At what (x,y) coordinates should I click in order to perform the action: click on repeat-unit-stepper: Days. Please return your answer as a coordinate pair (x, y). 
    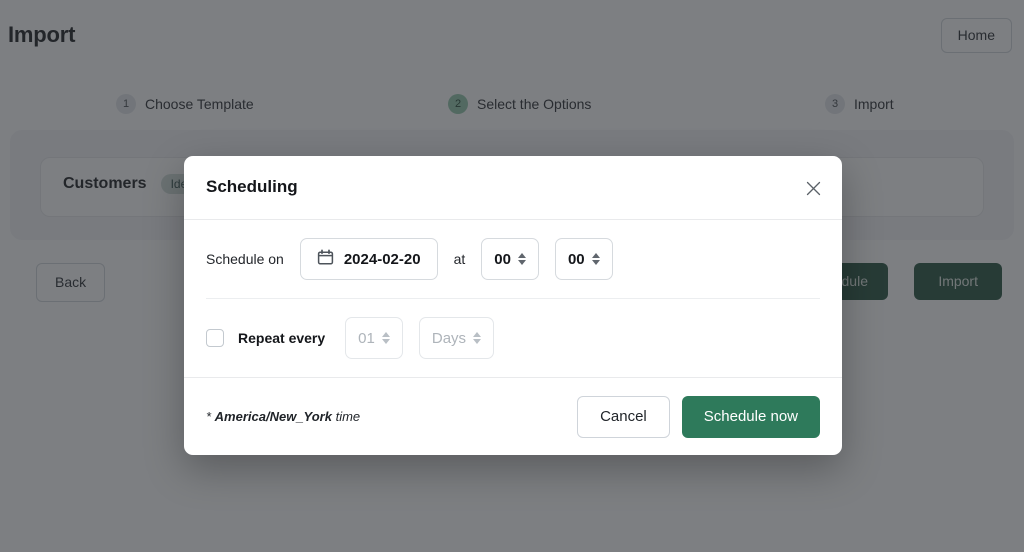
    Looking at the image, I should click on (456, 338).